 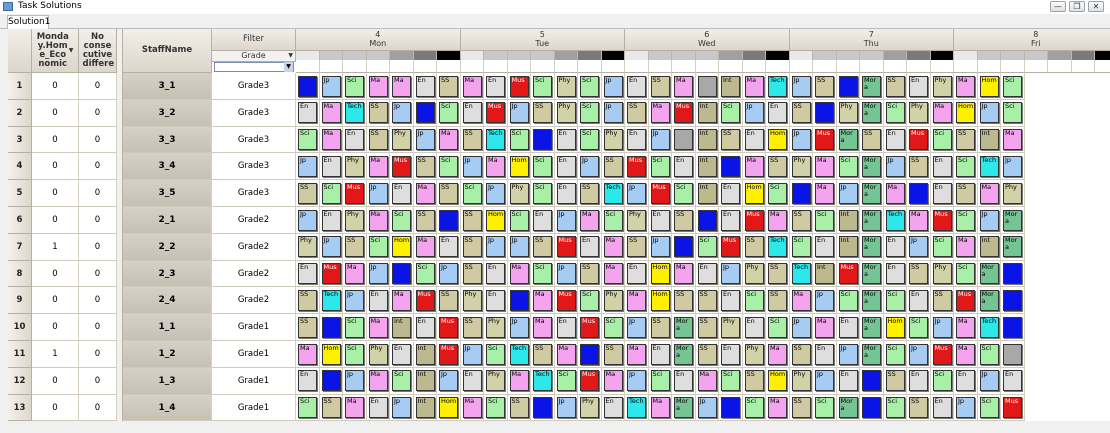 What do you see at coordinates (20, 86) in the screenshot?
I see `row-header: 1` at bounding box center [20, 86].